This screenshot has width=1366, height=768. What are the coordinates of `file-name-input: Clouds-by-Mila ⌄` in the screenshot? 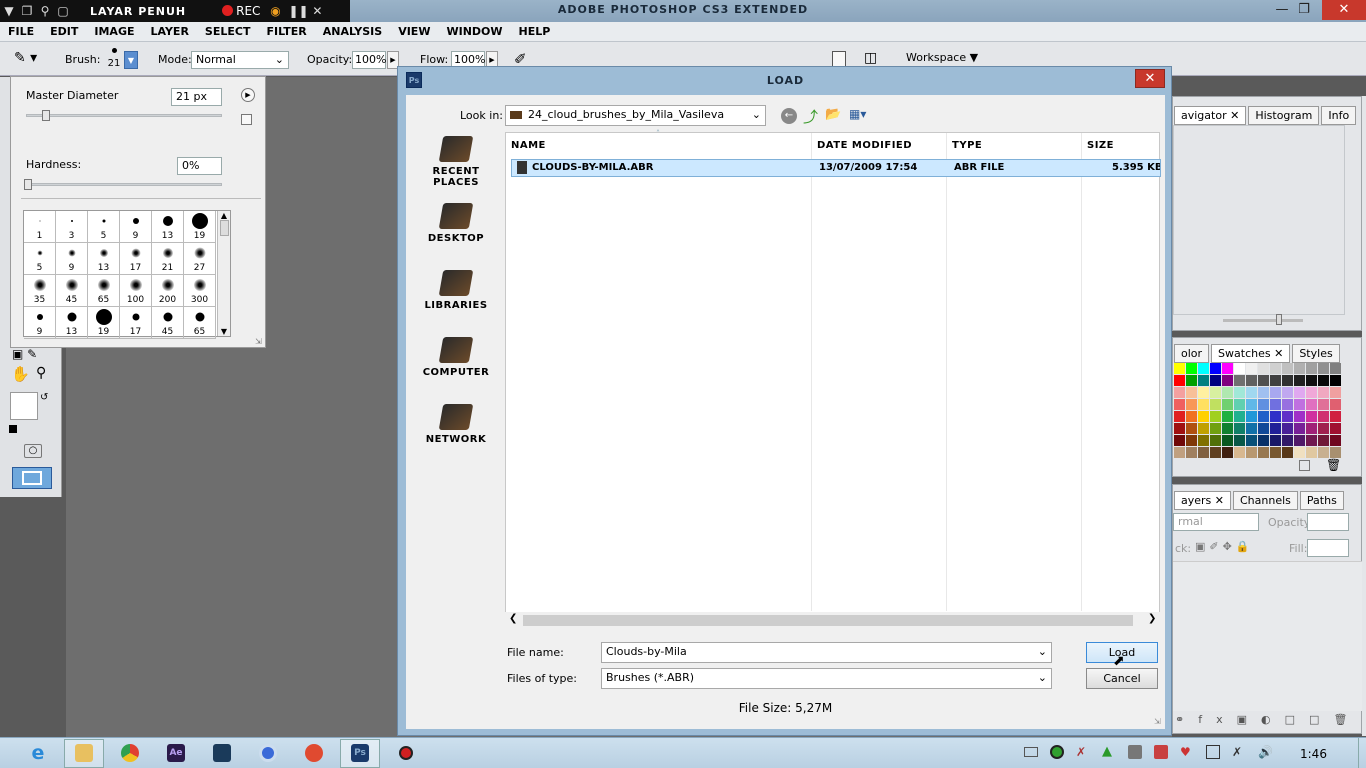 It's located at (826, 652).